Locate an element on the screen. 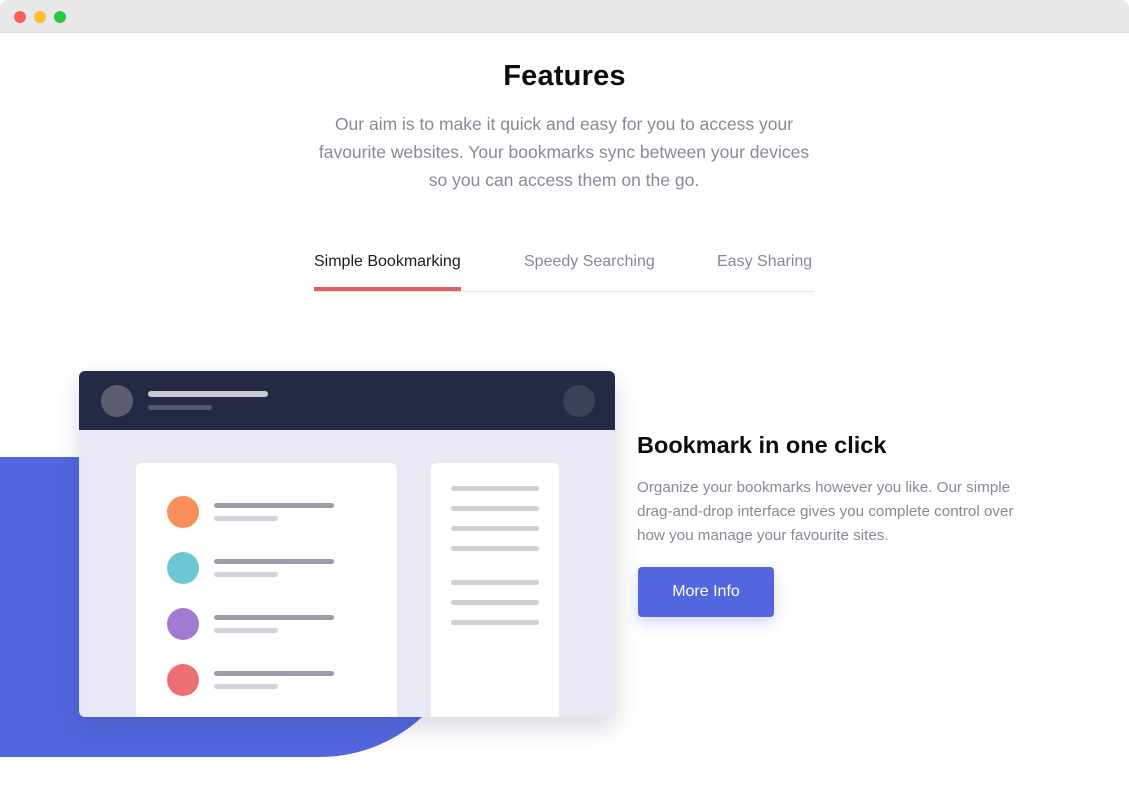 The image size is (1129, 806). tab-speedy-searching: Speedy Searching is located at coordinates (589, 269).